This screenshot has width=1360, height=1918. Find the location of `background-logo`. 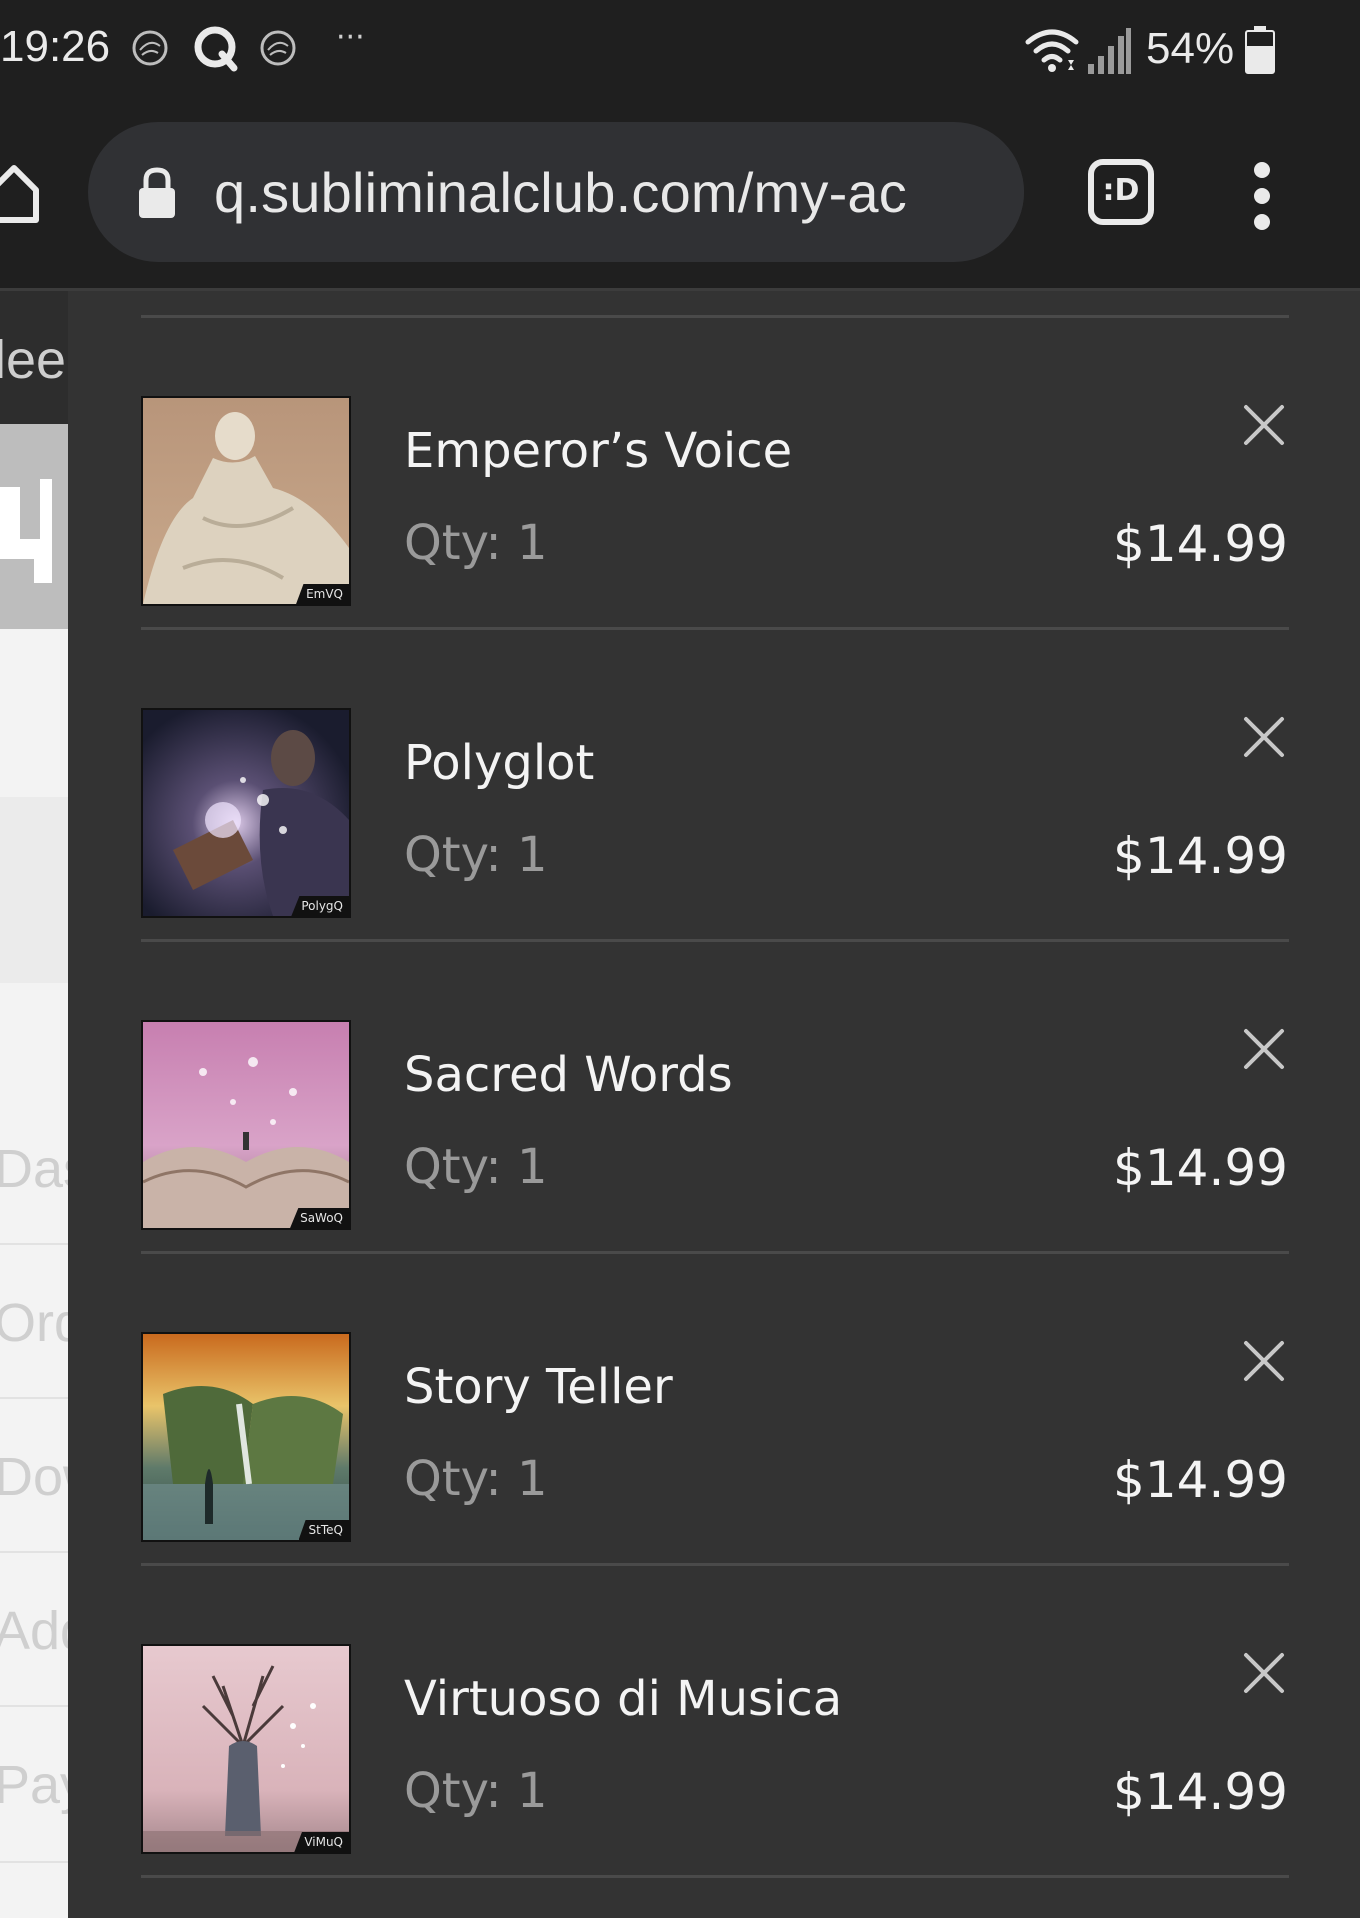

background-logo is located at coordinates (26, 535).